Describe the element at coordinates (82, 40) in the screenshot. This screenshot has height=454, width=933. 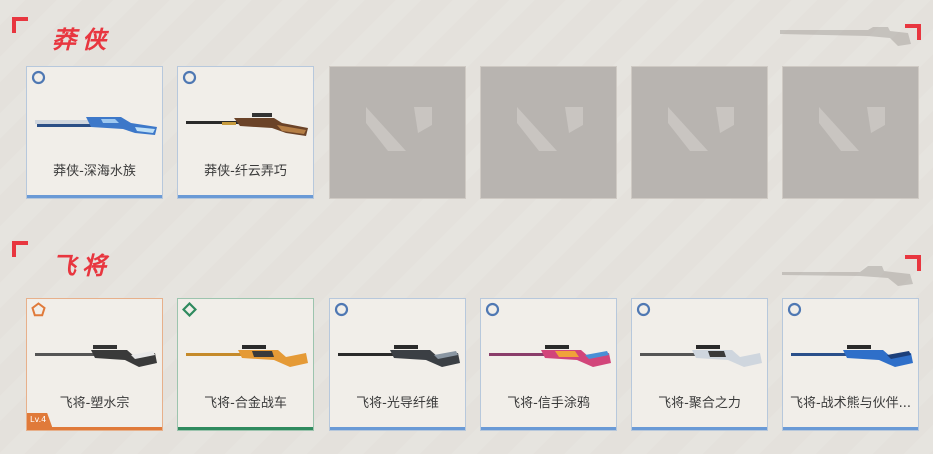
I see `section-title: 莽侠` at that location.